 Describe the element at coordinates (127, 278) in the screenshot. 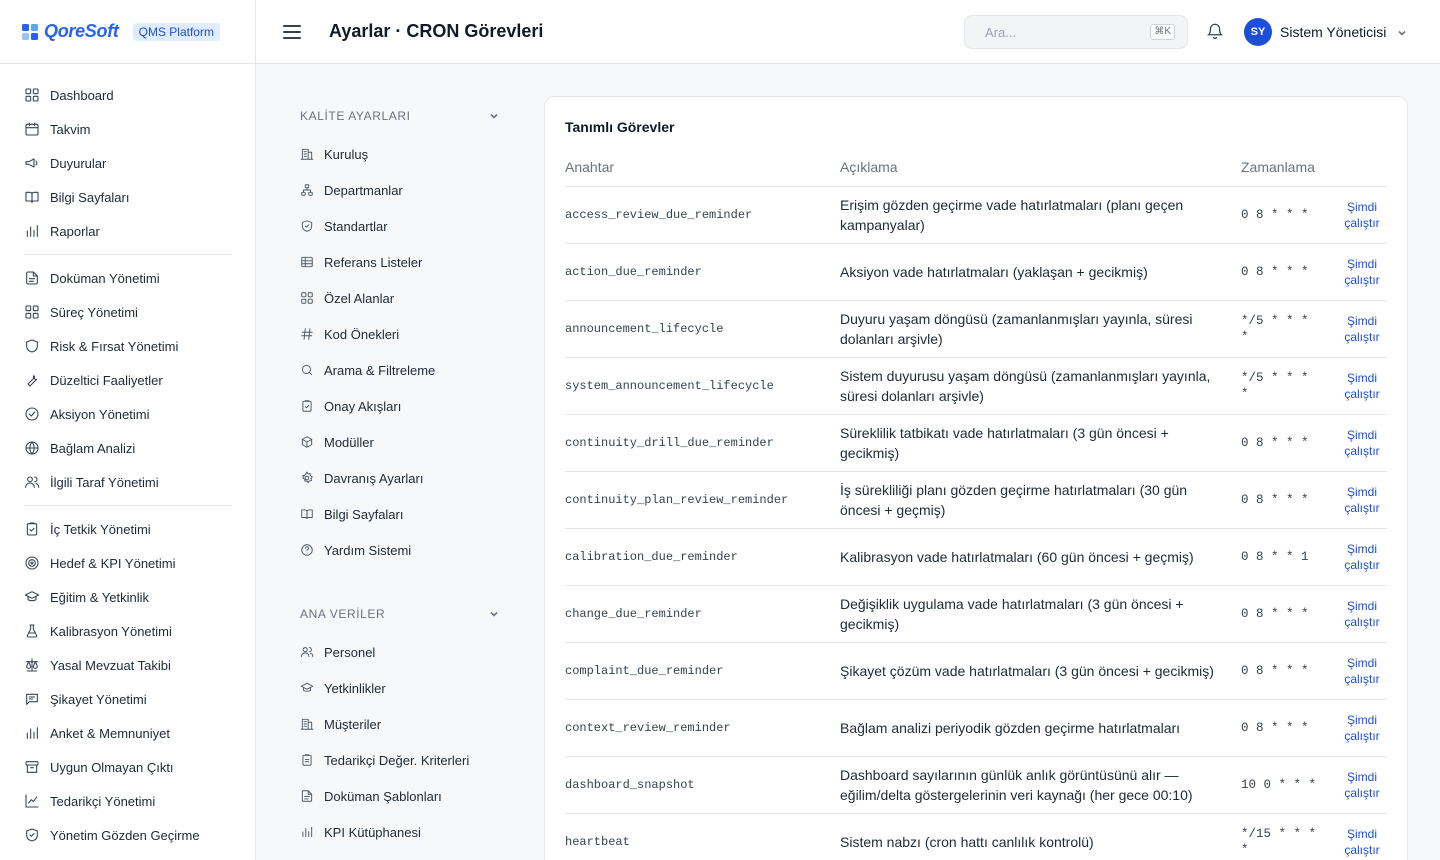

I see `sidebar-item-dokuman-yonetimi: Doküman Yönetimi` at that location.